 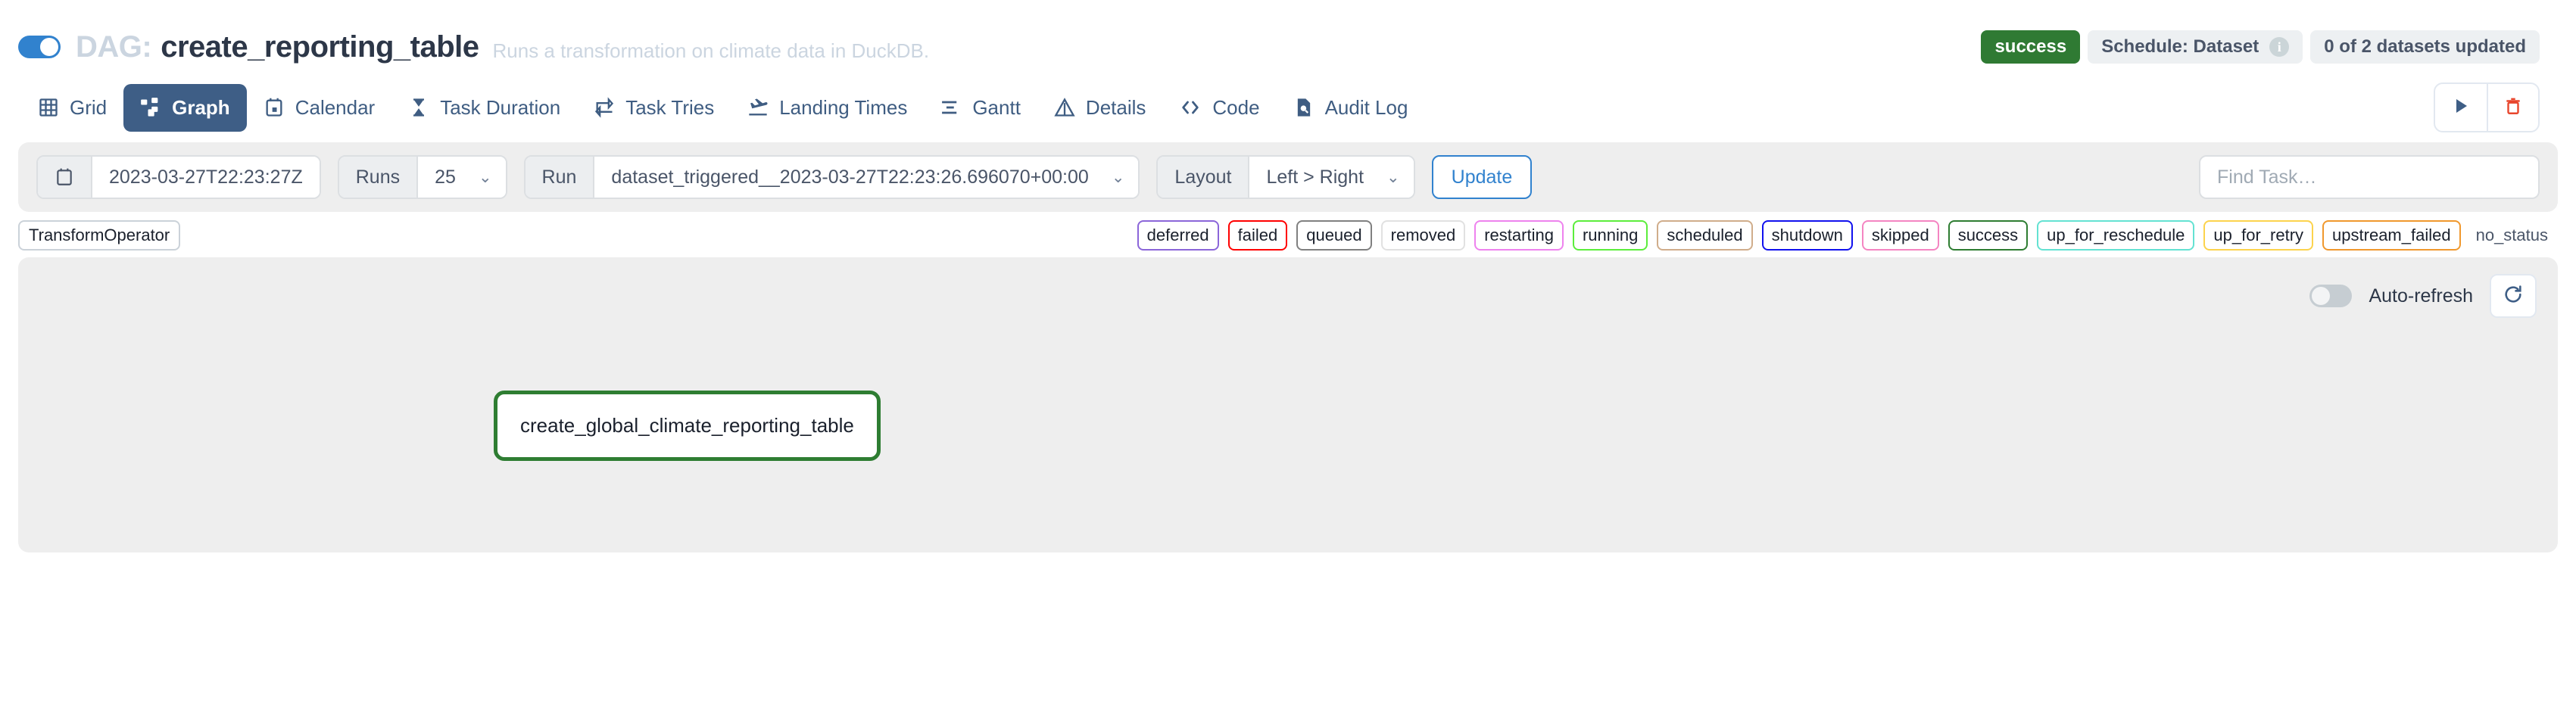 I want to click on tab-details: Details, so click(x=1099, y=108).